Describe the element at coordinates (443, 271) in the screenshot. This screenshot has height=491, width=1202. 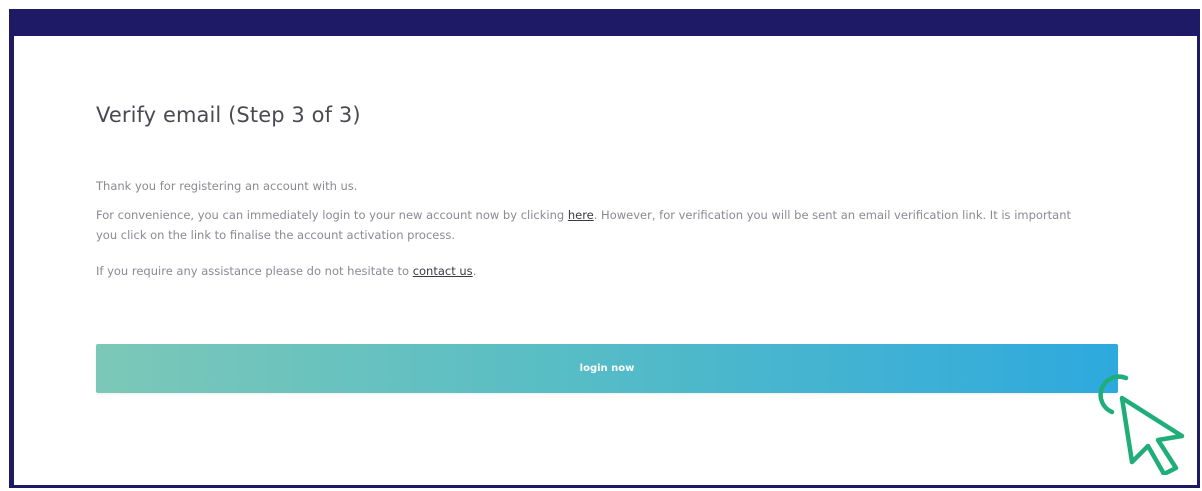
I see `contact-us-link: contact us` at that location.